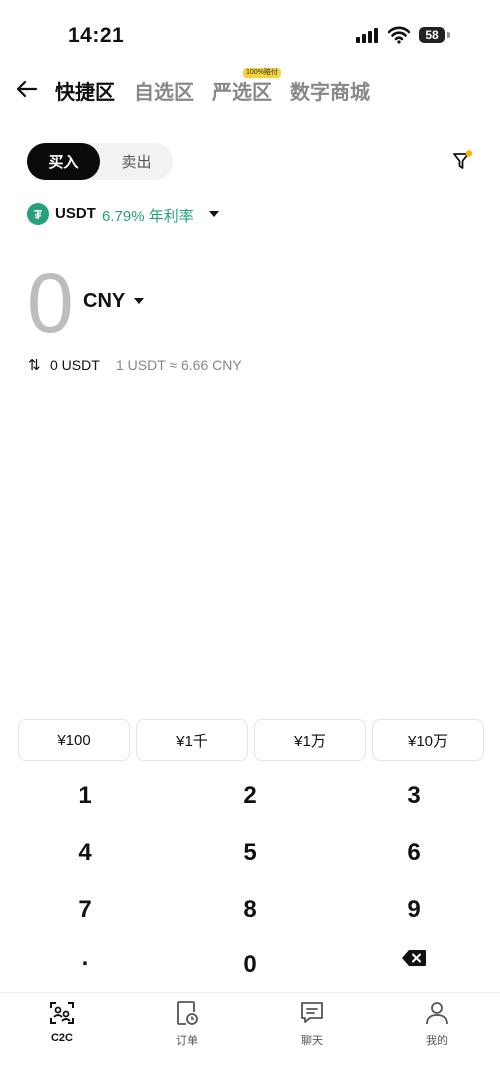 Image resolution: width=500 pixels, height=1087 pixels. I want to click on coin-symbol: USDT, so click(75, 213).